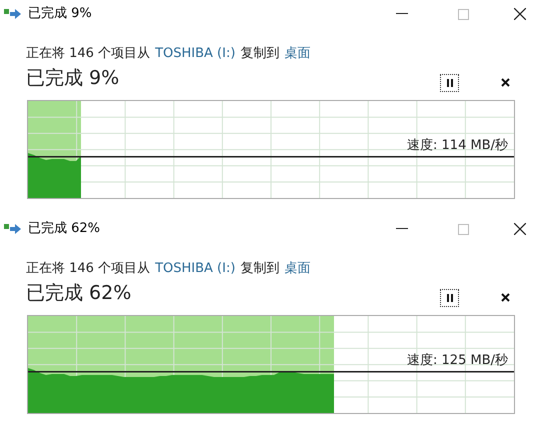  I want to click on speed-label: 速度: 125 MB/秒, so click(457, 361).